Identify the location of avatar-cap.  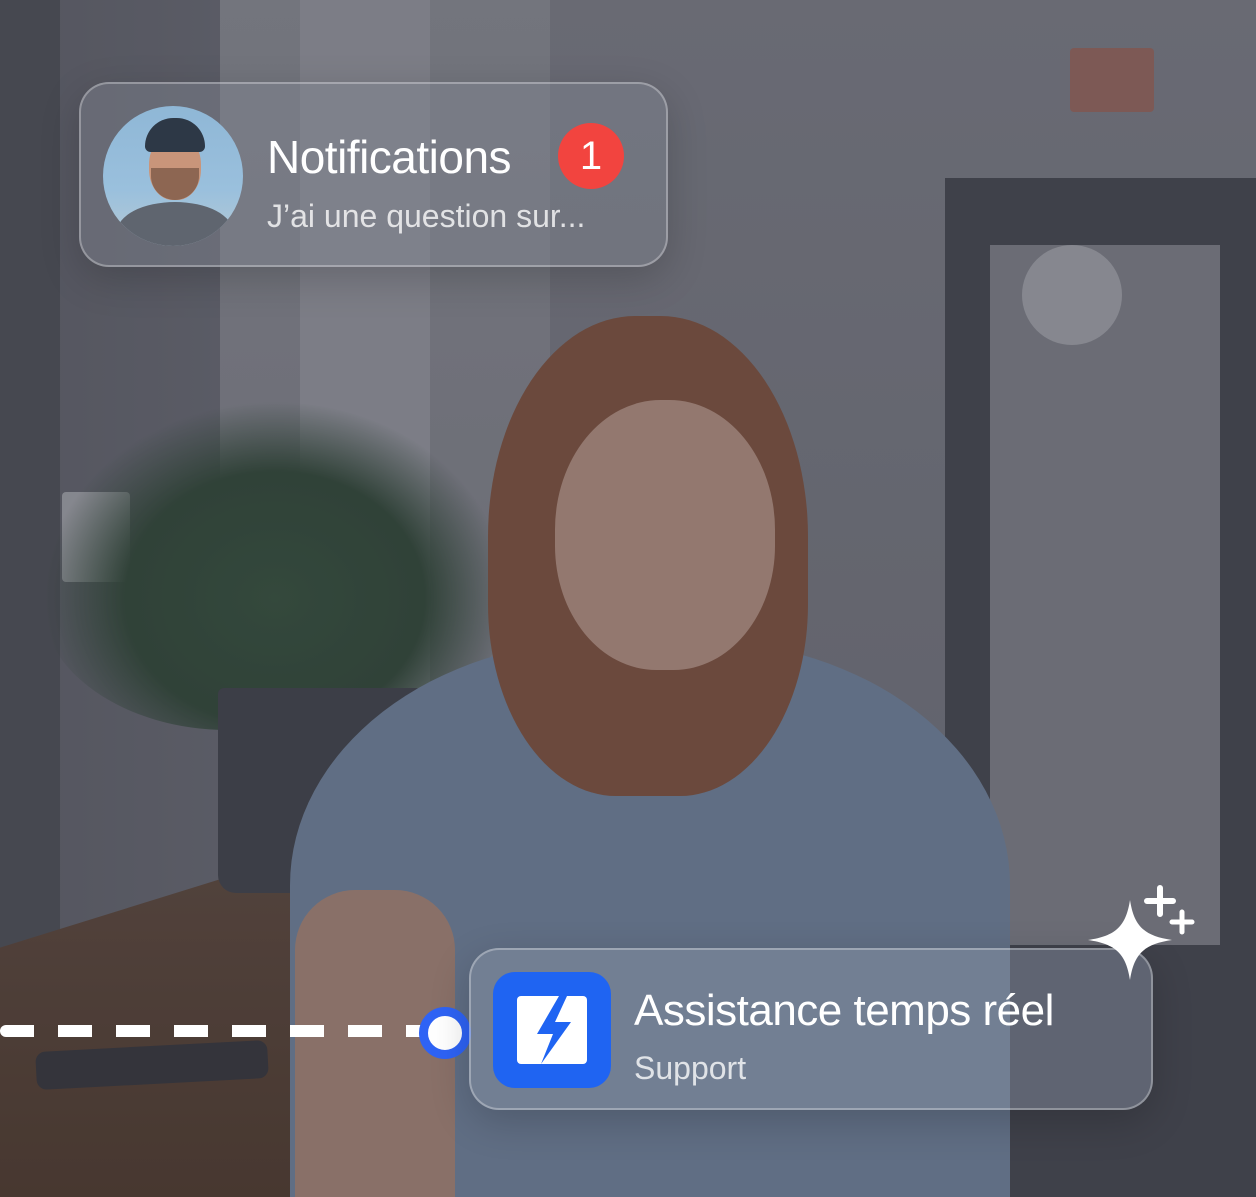
(175, 135).